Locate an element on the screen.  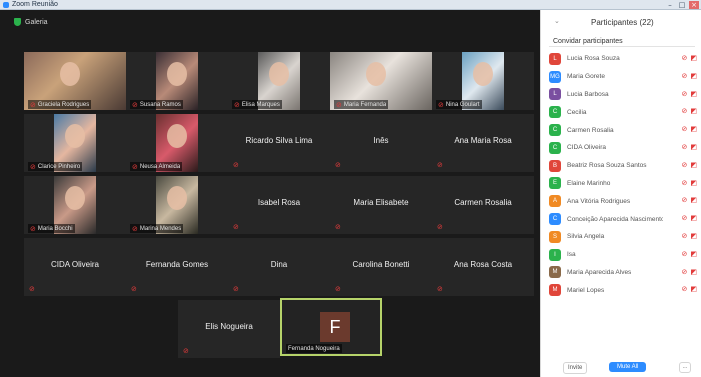
participant-list-item: M Maria Aparecida Alves ⊘ ◩ is located at coordinates (624, 273).